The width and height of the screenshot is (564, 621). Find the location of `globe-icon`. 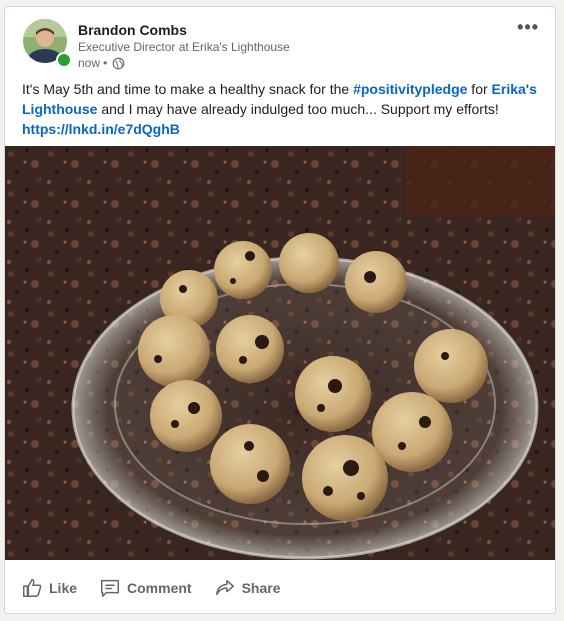

globe-icon is located at coordinates (118, 63).